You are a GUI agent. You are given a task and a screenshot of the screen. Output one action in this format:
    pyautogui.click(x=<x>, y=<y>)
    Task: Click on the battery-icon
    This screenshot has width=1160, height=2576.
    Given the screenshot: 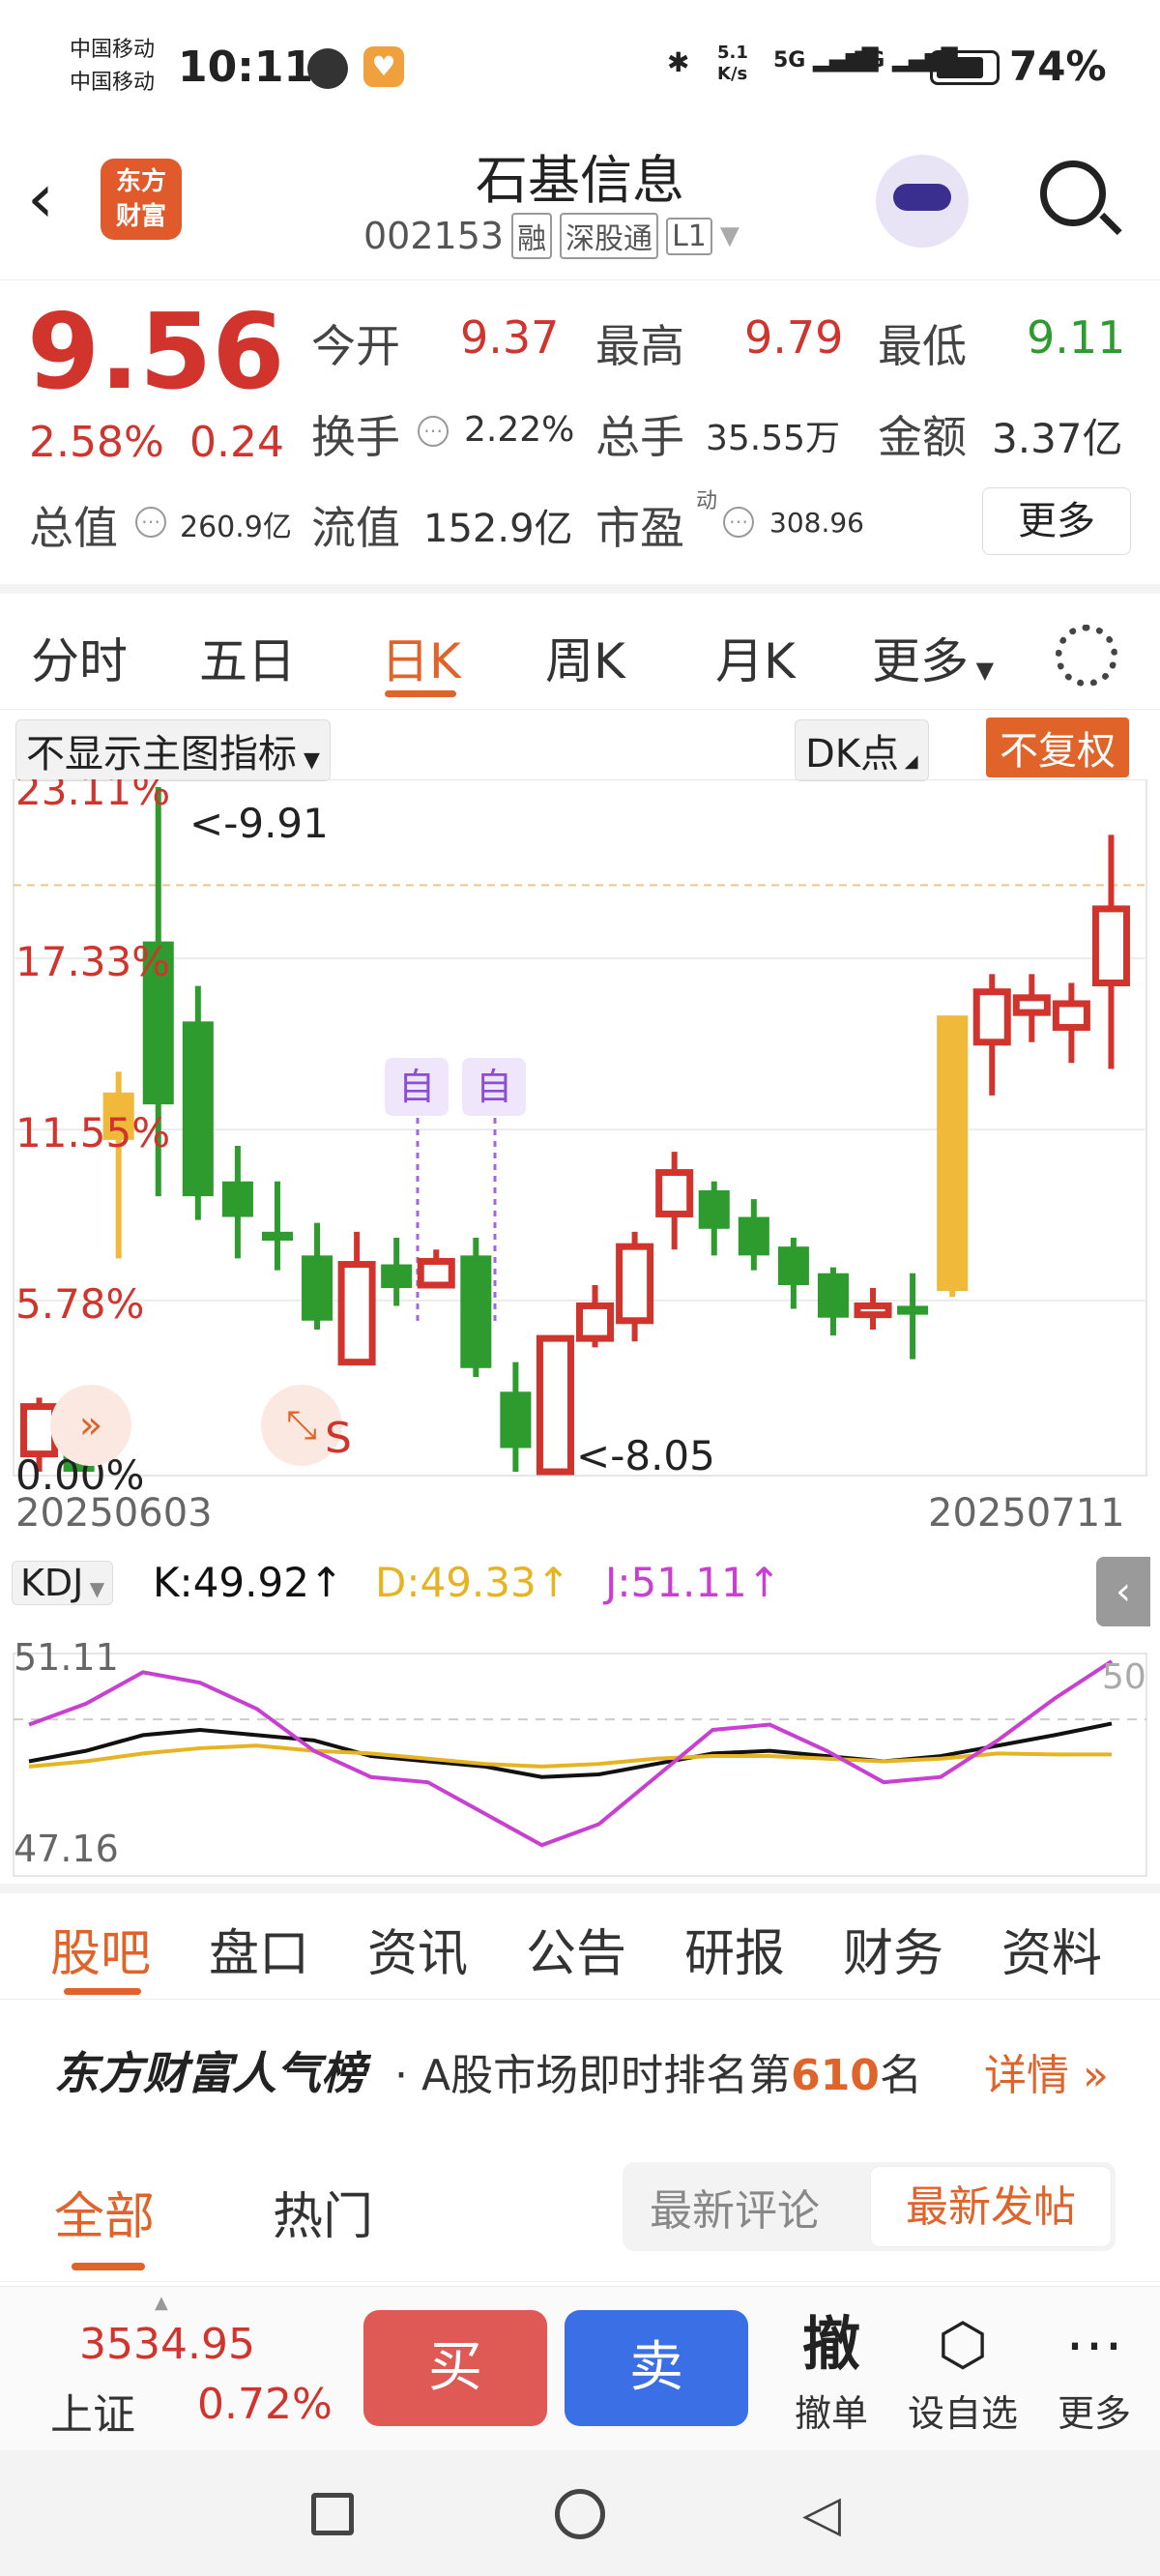 What is the action you would take?
    pyautogui.click(x=965, y=67)
    